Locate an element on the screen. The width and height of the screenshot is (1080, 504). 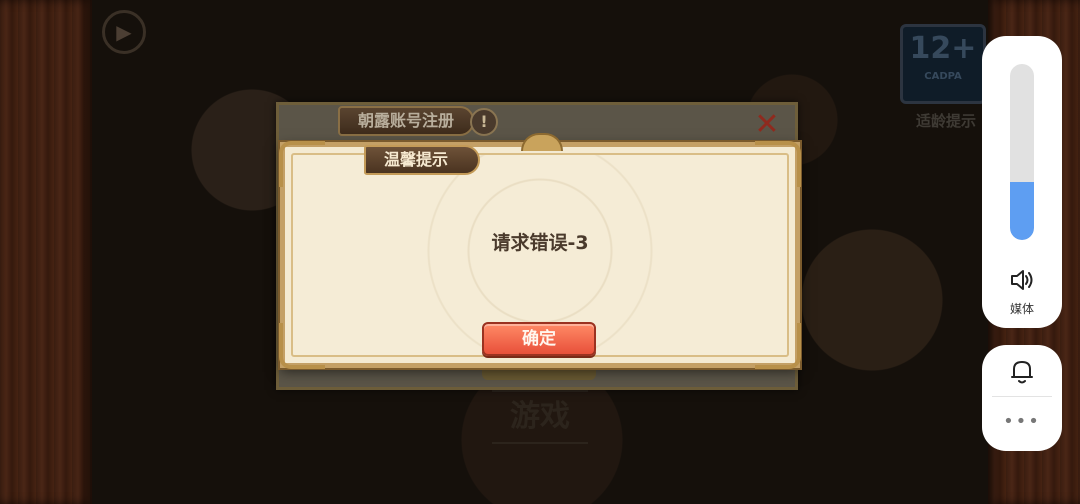
age-rating-number: 12+ is located at coordinates (943, 48).